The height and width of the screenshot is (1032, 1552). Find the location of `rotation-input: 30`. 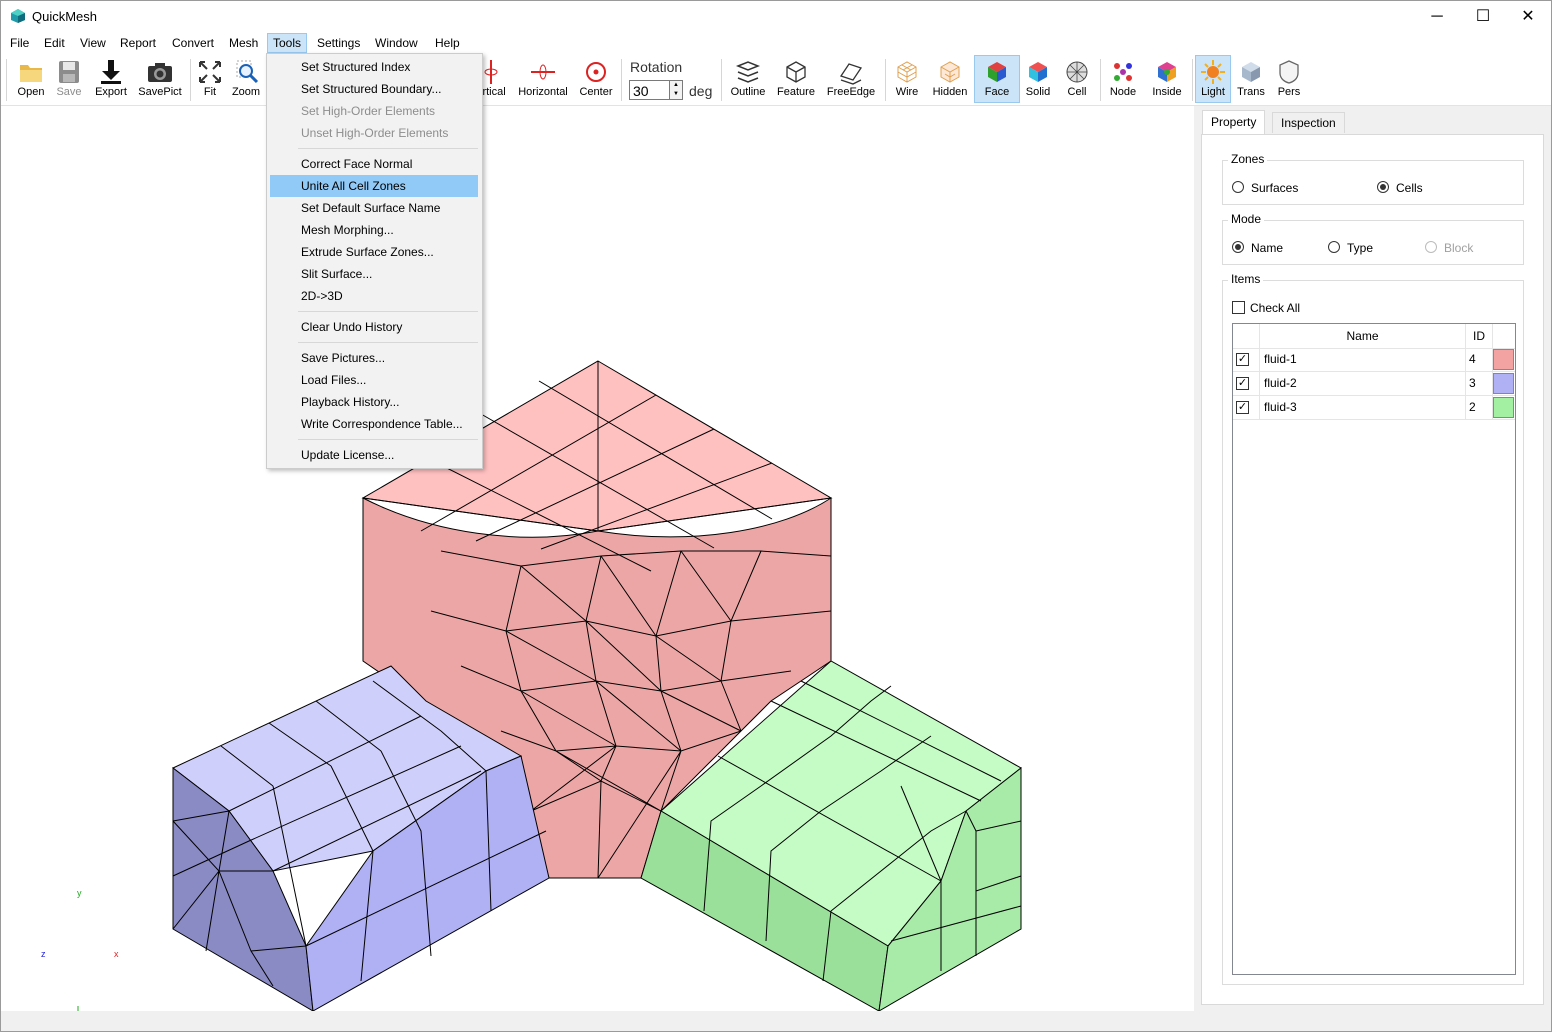

rotation-input: 30 is located at coordinates (651, 90).